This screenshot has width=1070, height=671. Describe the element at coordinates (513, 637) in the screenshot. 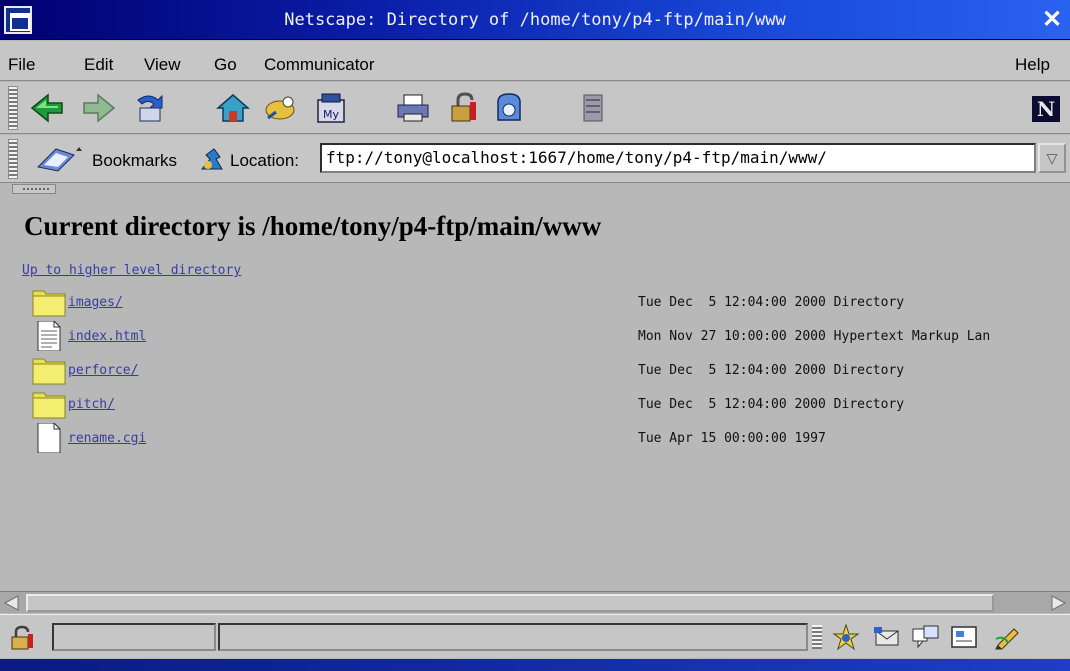

I see `status-message-field` at that location.